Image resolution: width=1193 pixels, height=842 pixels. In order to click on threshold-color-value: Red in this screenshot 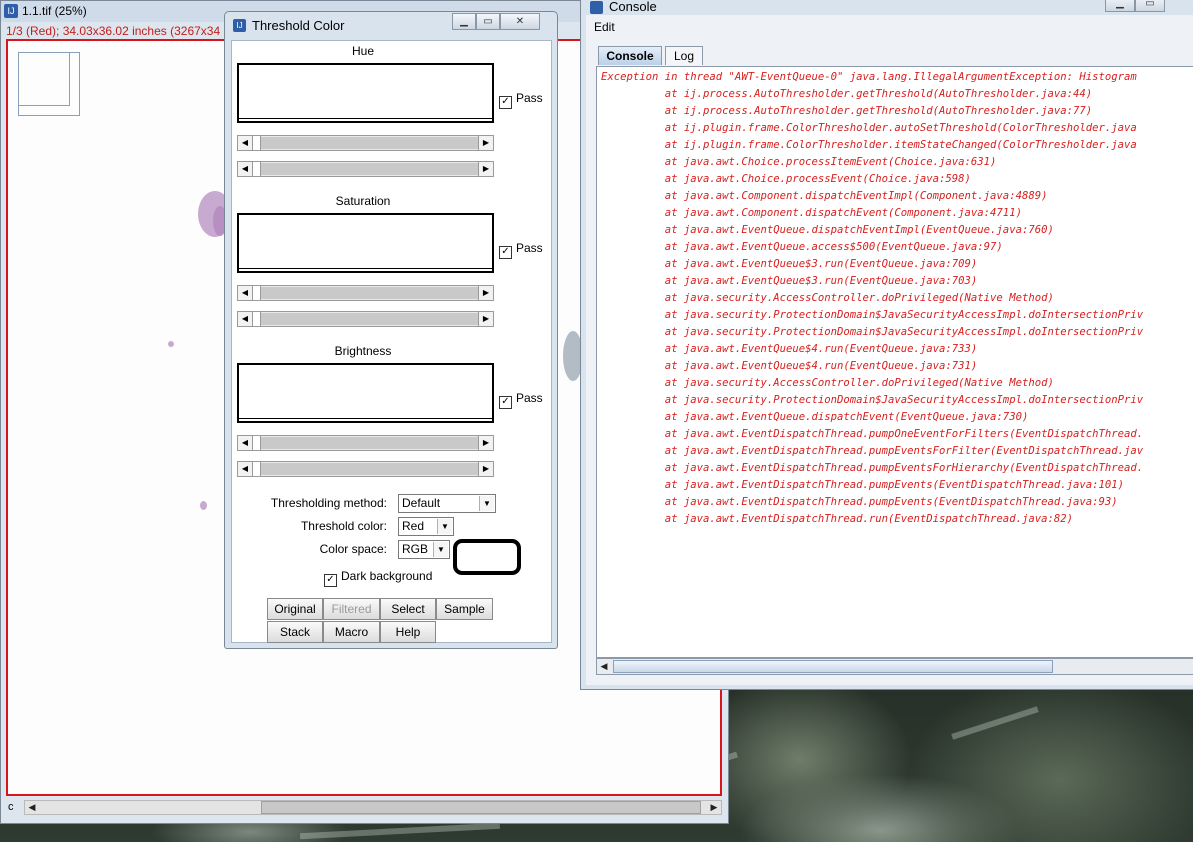, I will do `click(413, 526)`.